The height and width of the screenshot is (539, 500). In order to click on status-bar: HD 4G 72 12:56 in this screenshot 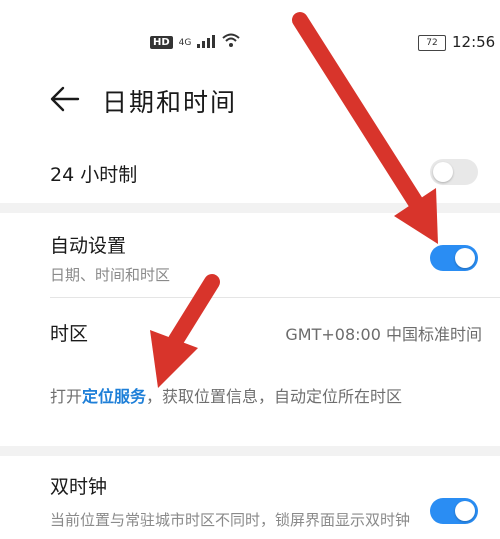, I will do `click(250, 40)`.